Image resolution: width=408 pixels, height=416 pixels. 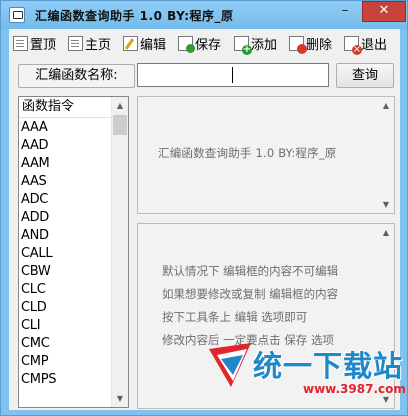 What do you see at coordinates (130, 43) in the screenshot?
I see `pencil-icon` at bounding box center [130, 43].